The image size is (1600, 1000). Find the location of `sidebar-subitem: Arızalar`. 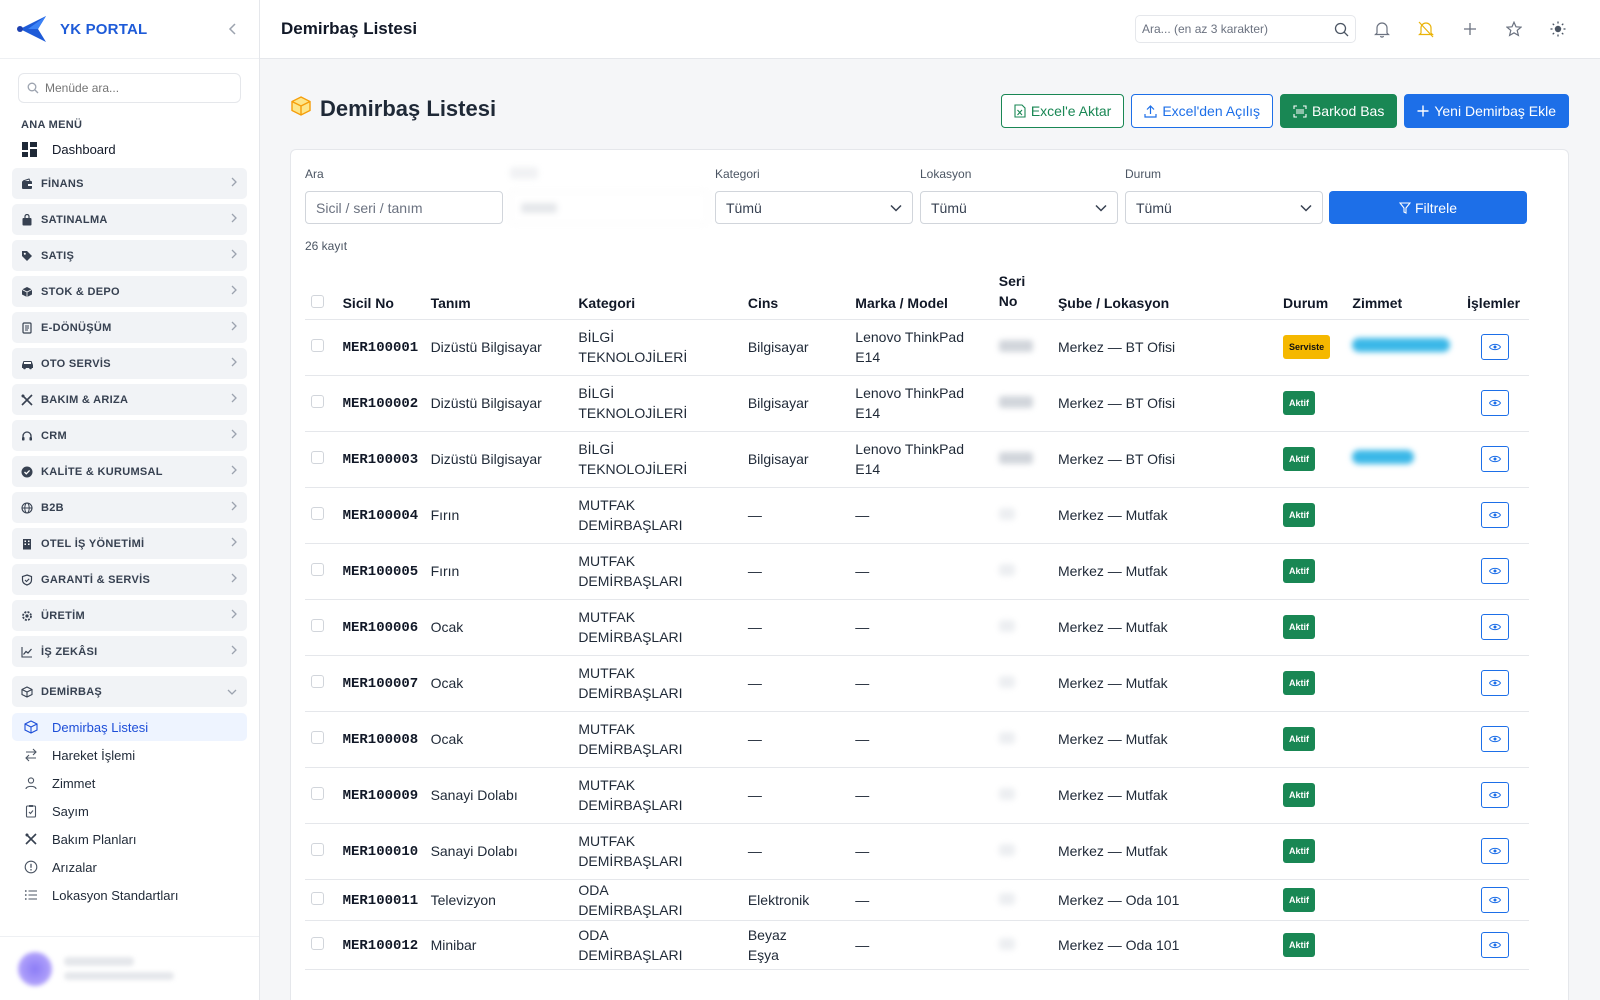

sidebar-subitem: Arızalar is located at coordinates (129, 867).